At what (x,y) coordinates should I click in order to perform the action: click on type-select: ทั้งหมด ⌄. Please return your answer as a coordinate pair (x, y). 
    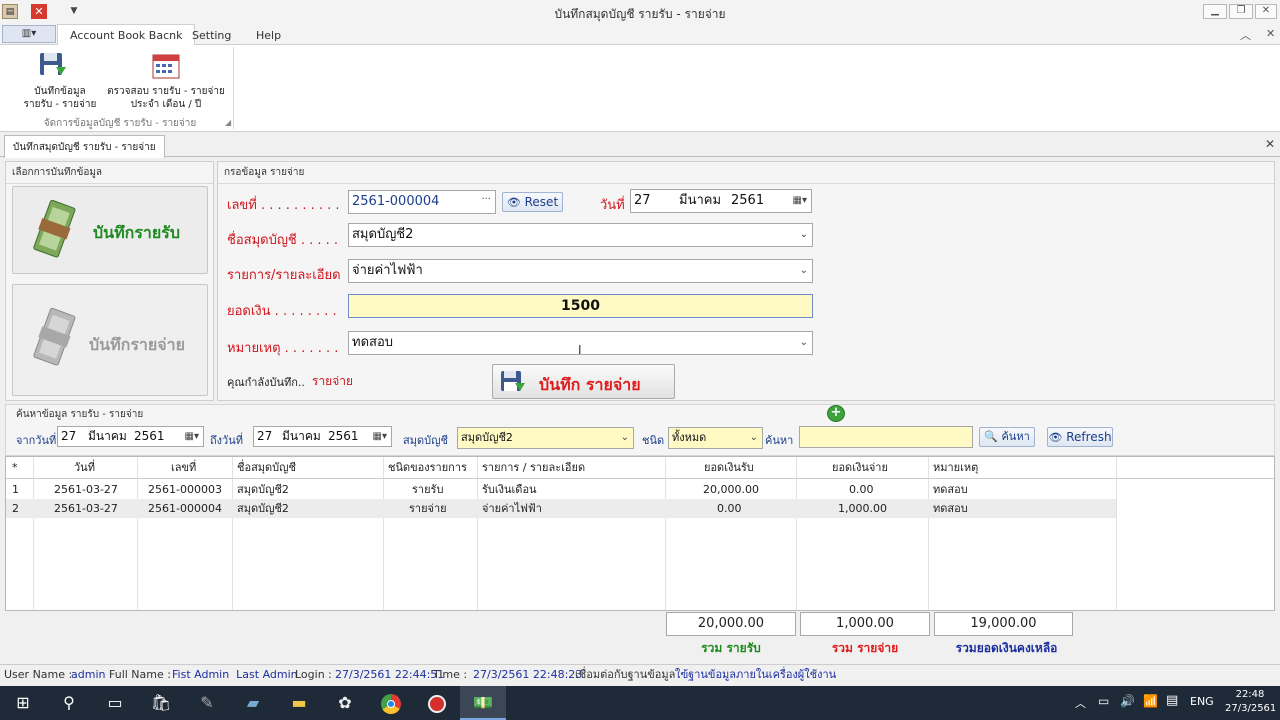
    Looking at the image, I should click on (715, 438).